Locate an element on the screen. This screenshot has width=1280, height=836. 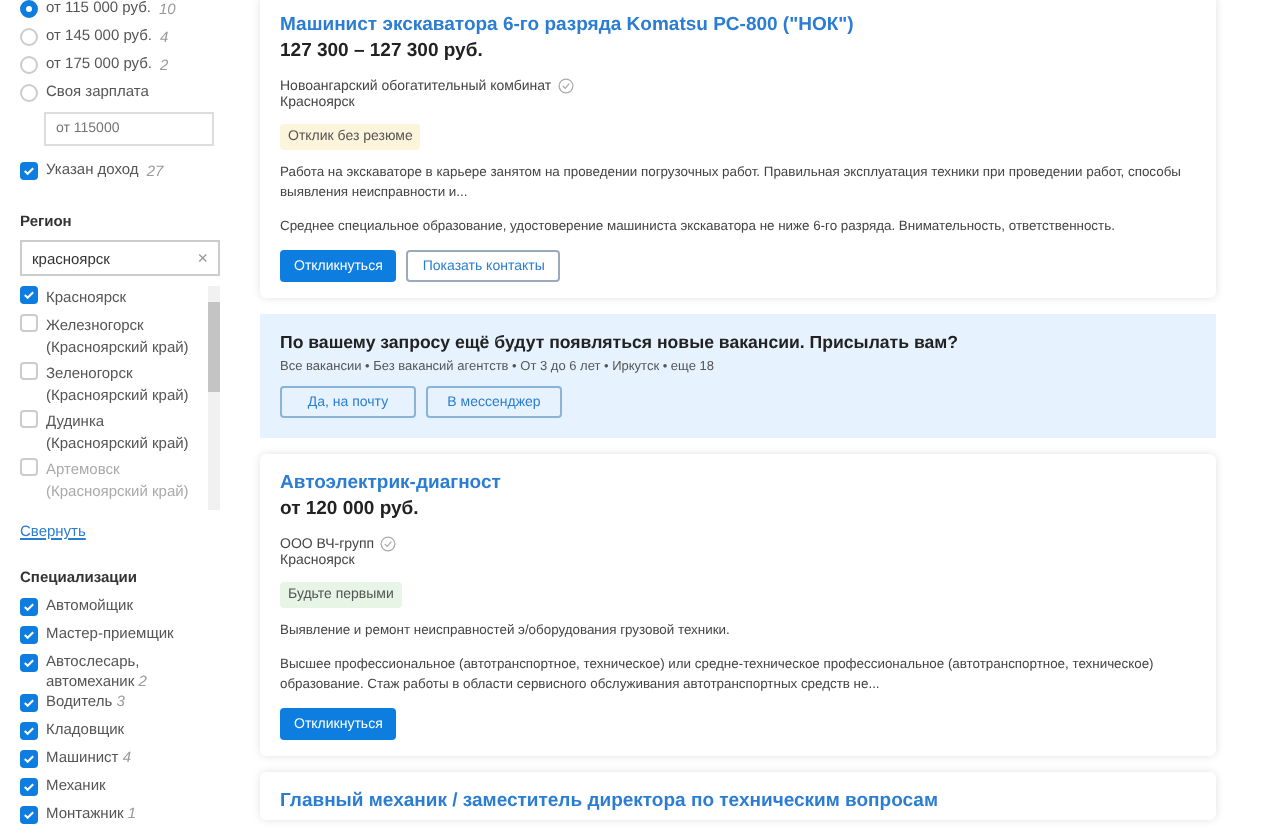
vacancy-title: Главный механик / заместитель директора по техническим вопросам is located at coordinates (738, 801).